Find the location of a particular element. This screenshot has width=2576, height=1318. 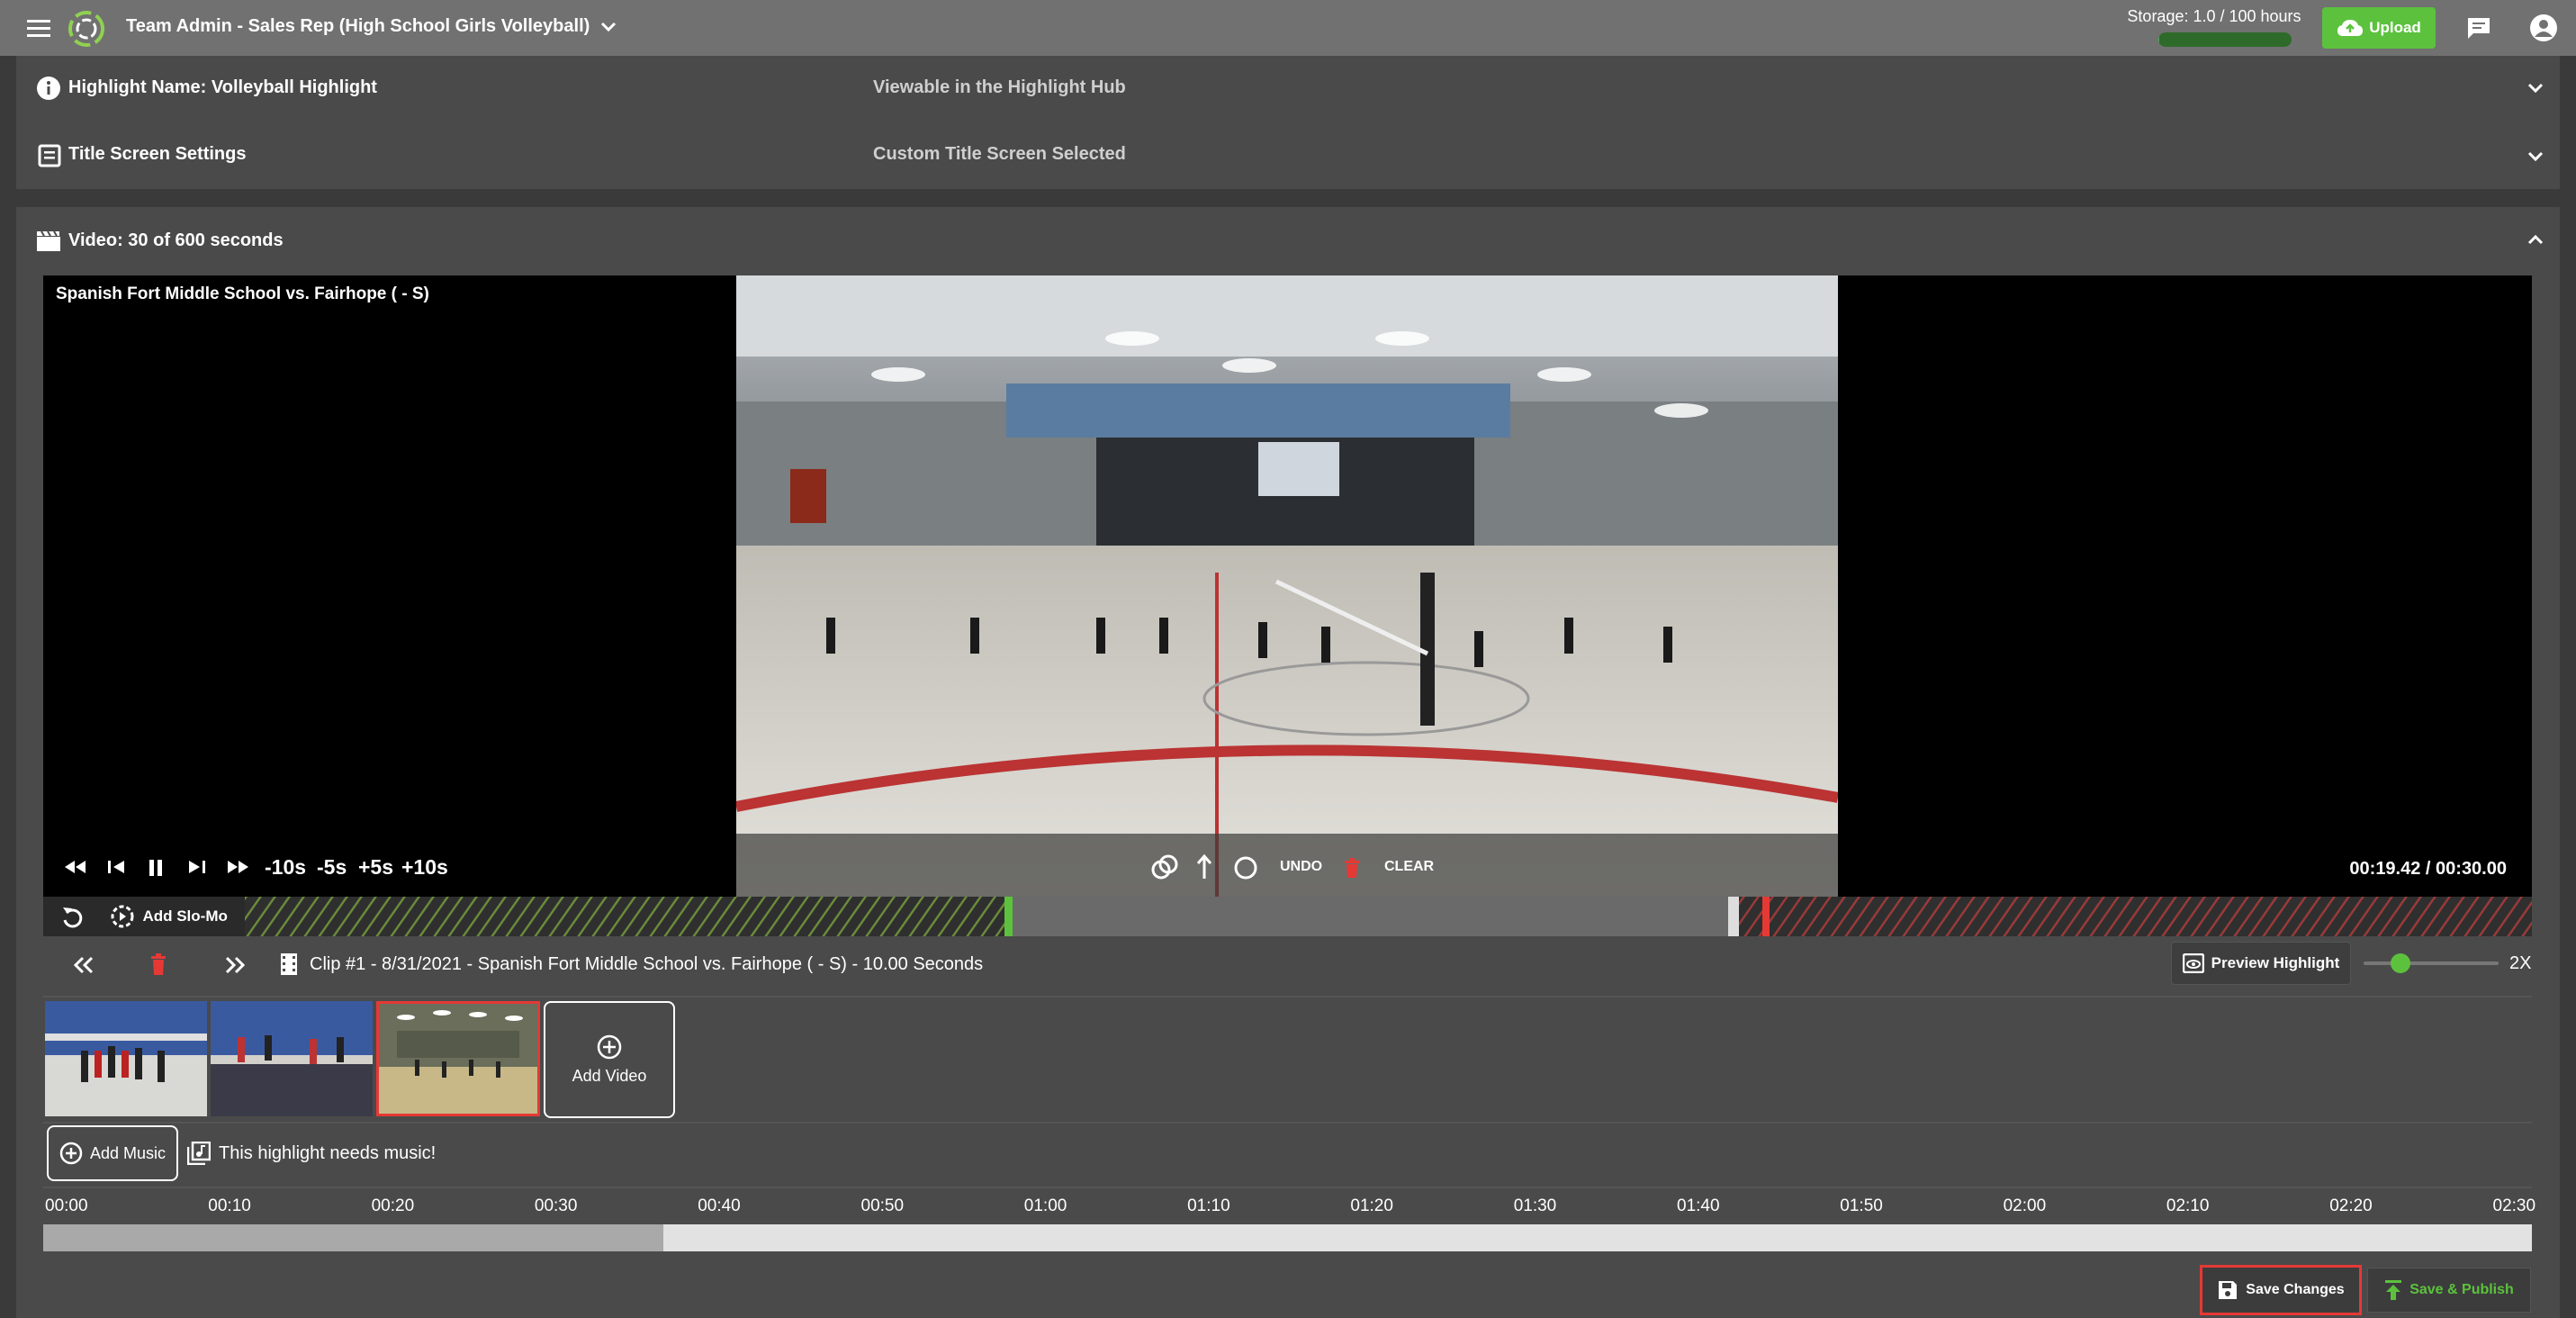

highlight-name-label: Highlight Name: Volleyball Highlight is located at coordinates (222, 87).